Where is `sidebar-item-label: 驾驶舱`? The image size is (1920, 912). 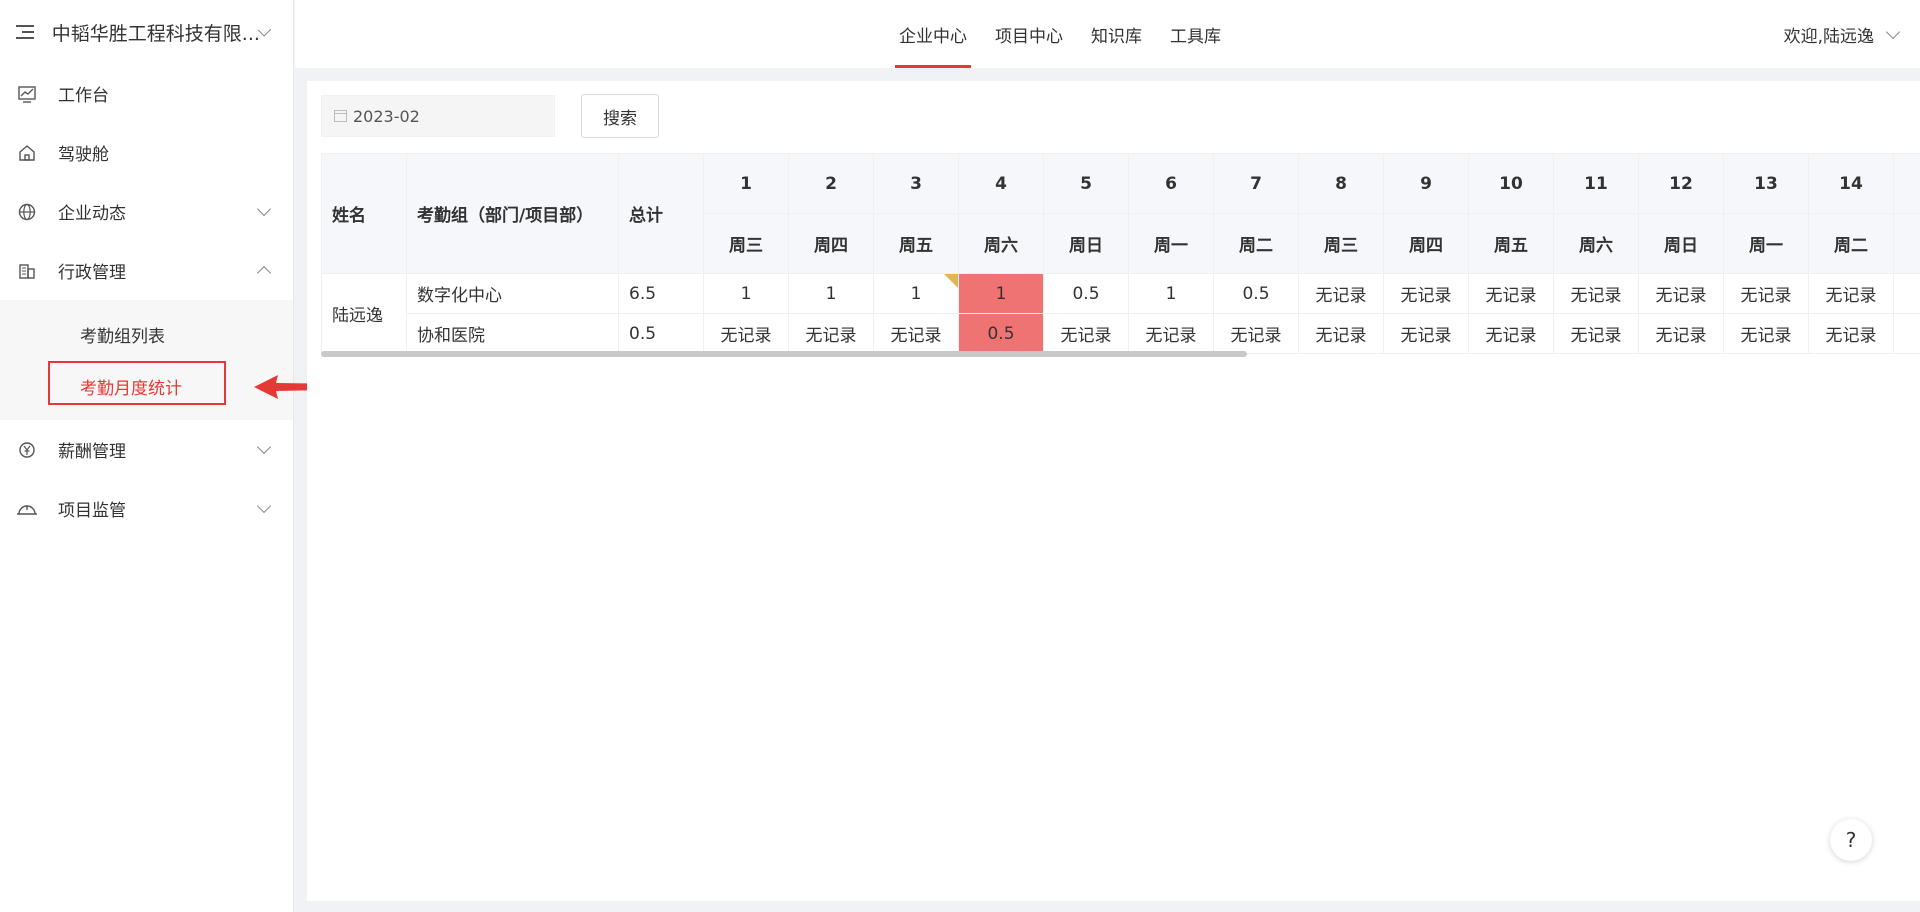
sidebar-item-label: 驾驶舱 is located at coordinates (83, 155).